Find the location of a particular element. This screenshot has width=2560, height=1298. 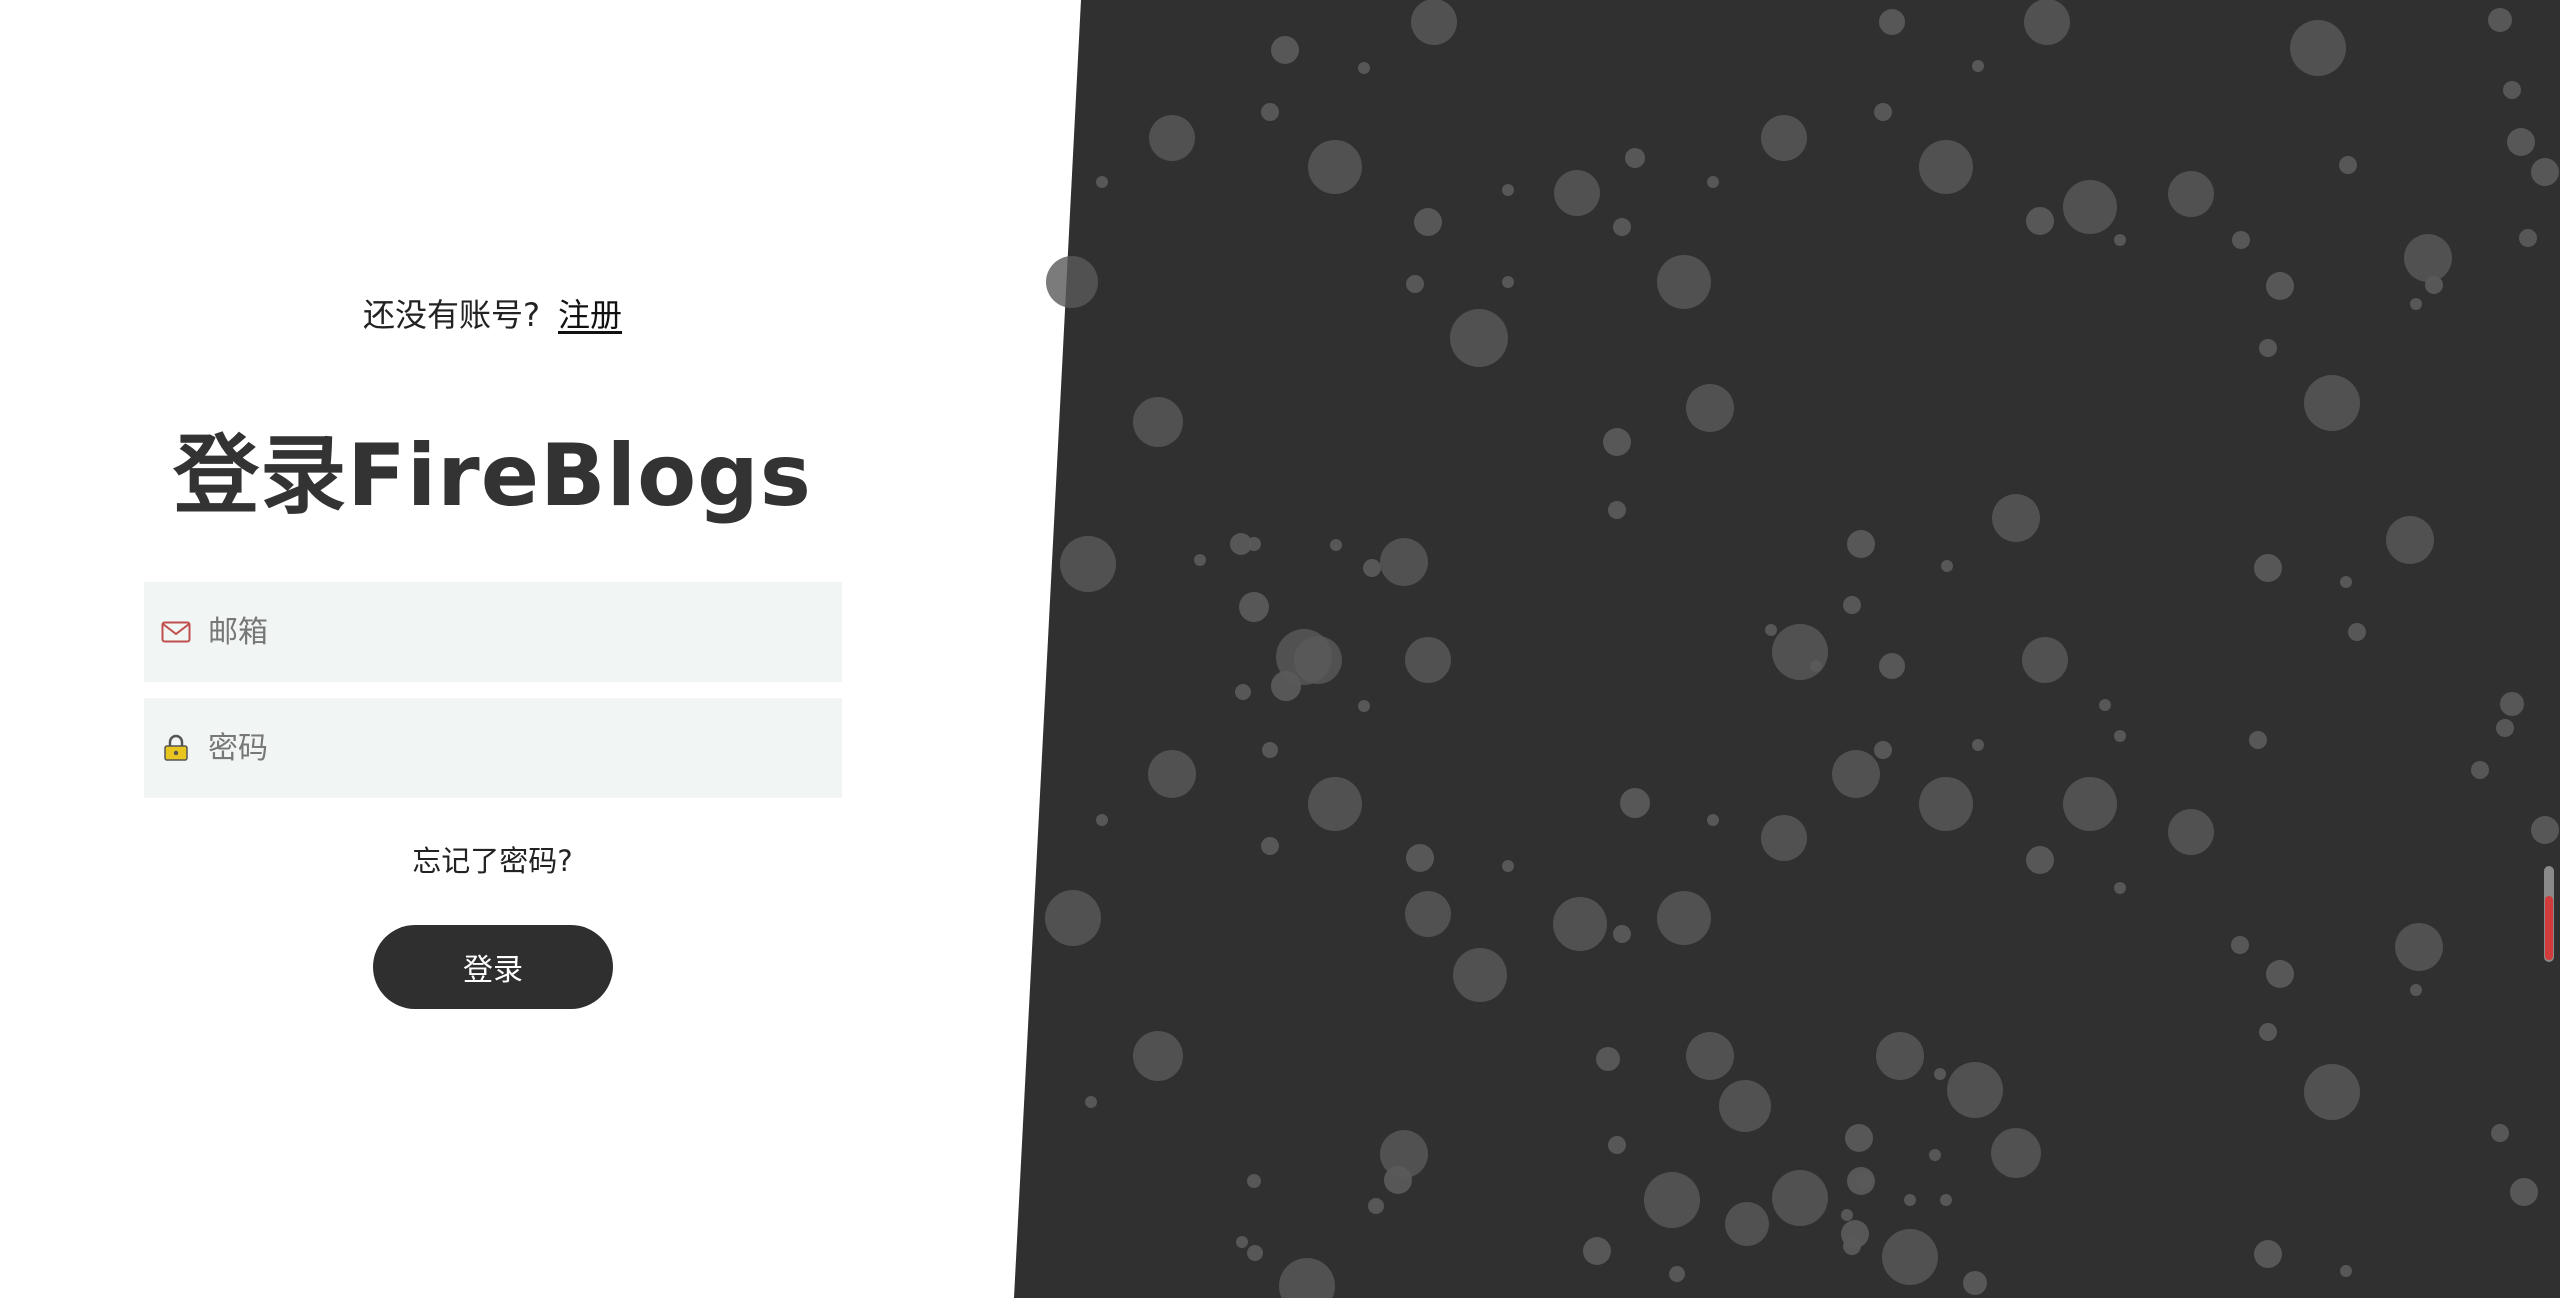

login-button: 登录 is located at coordinates (493, 967).